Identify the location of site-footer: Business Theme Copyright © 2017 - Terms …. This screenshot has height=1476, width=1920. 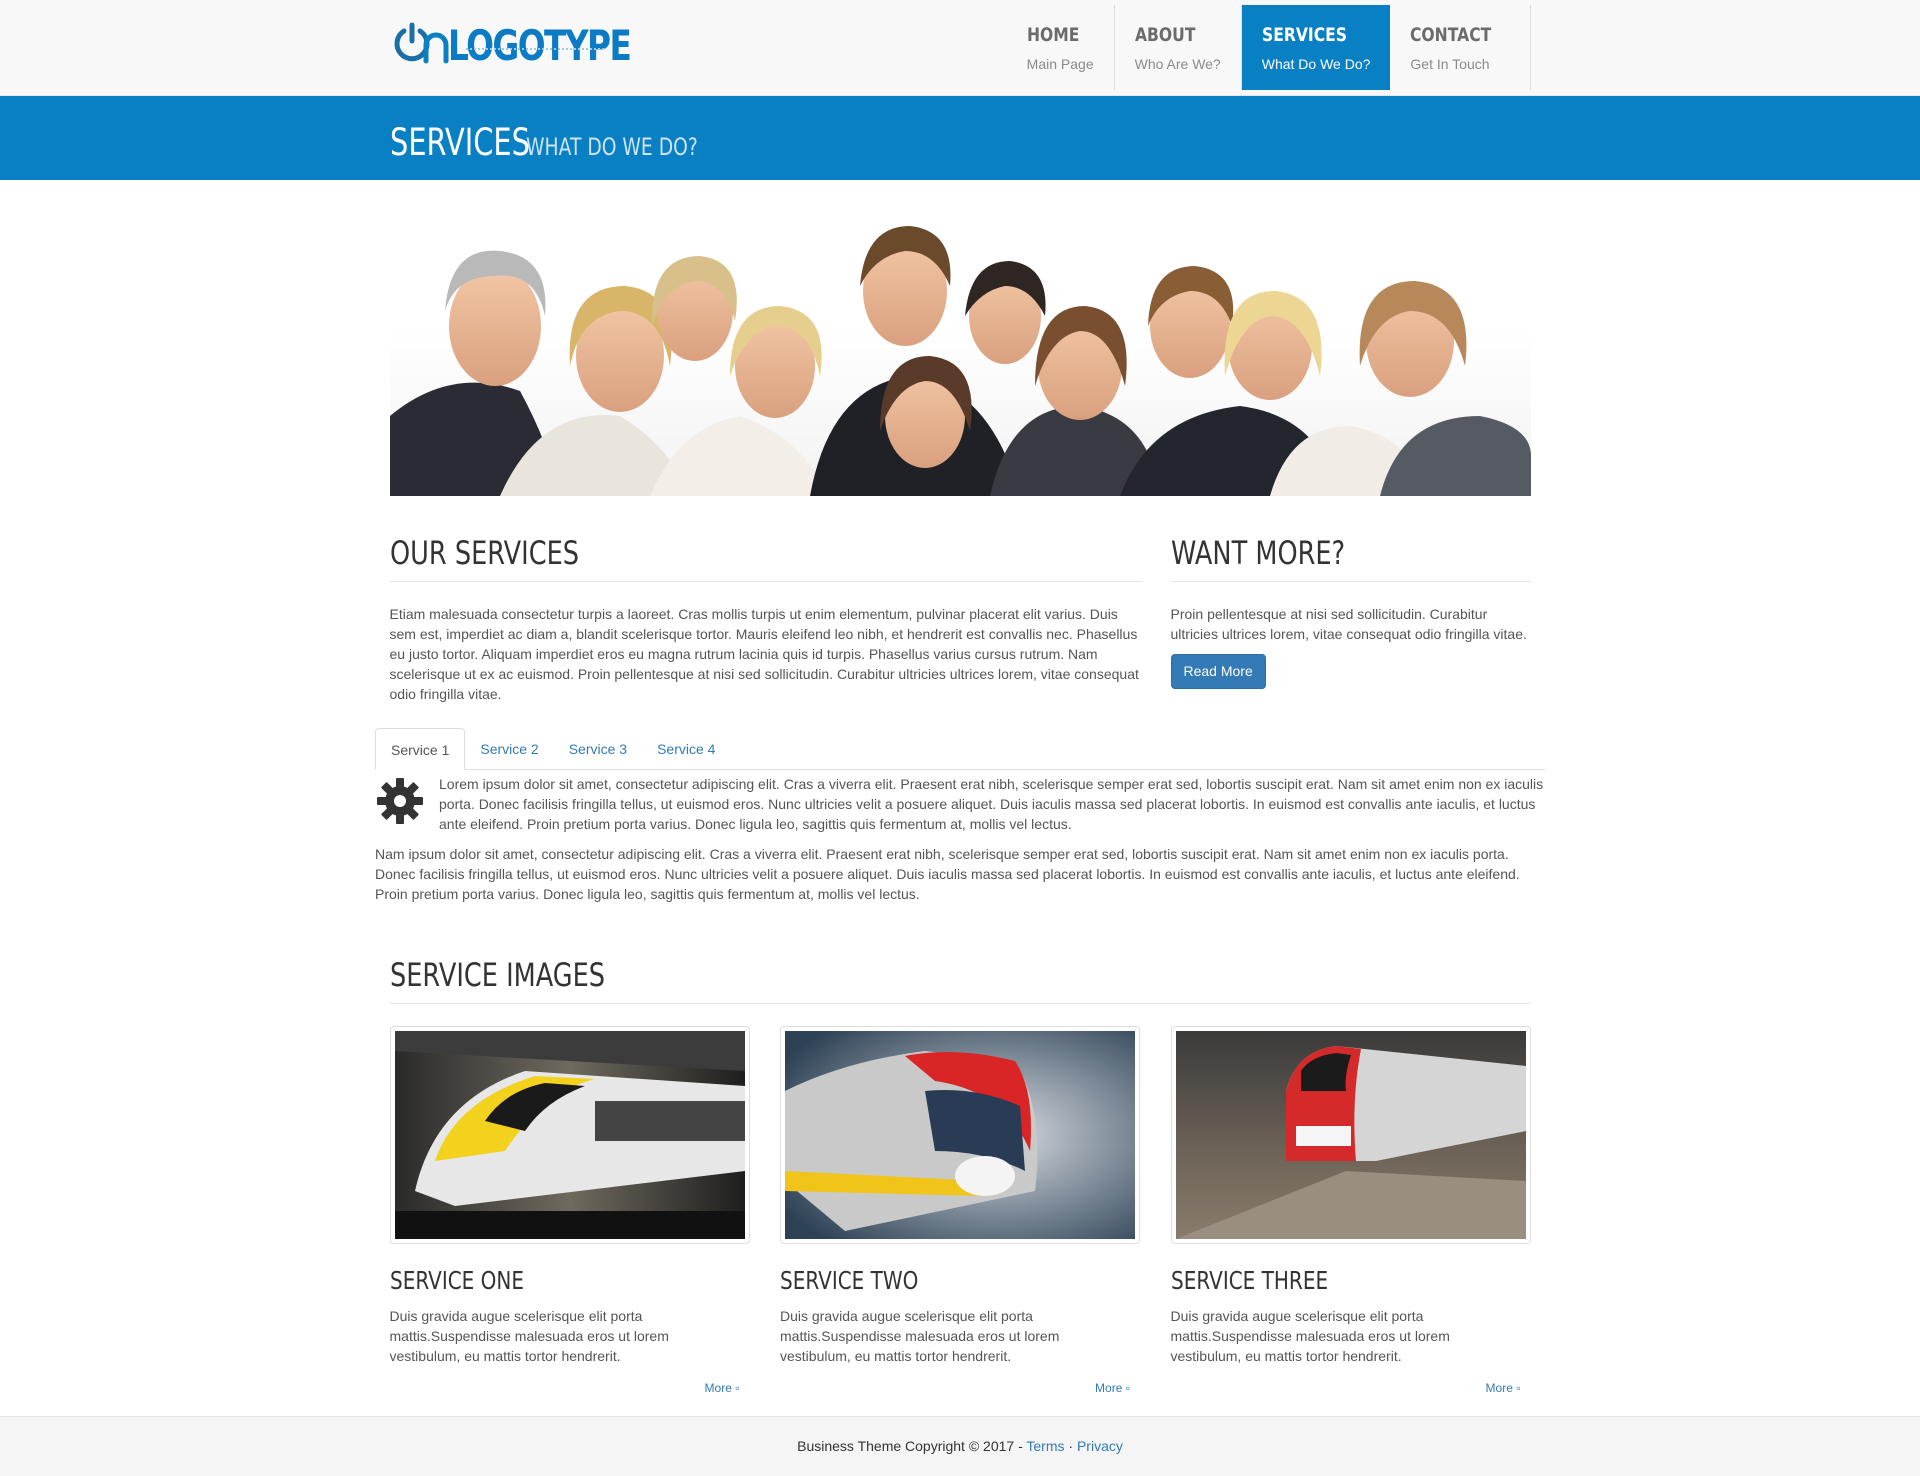
(960, 1446).